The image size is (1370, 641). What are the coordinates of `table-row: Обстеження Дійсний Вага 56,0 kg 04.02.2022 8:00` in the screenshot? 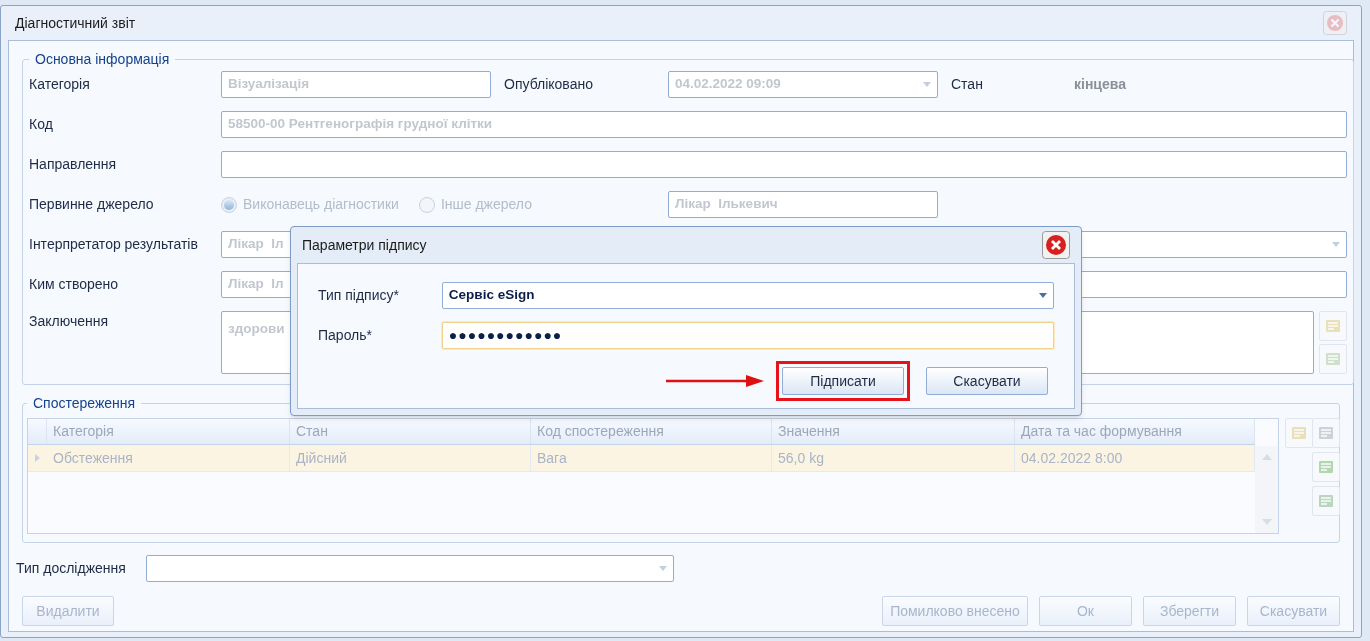 It's located at (641, 458).